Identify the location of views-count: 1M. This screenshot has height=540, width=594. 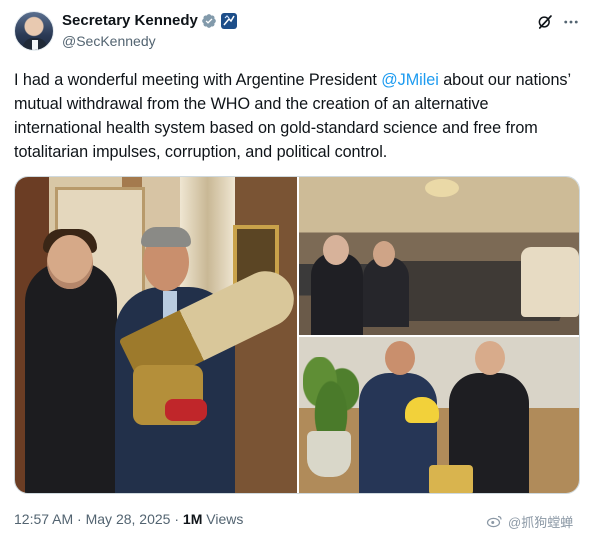
(192, 519).